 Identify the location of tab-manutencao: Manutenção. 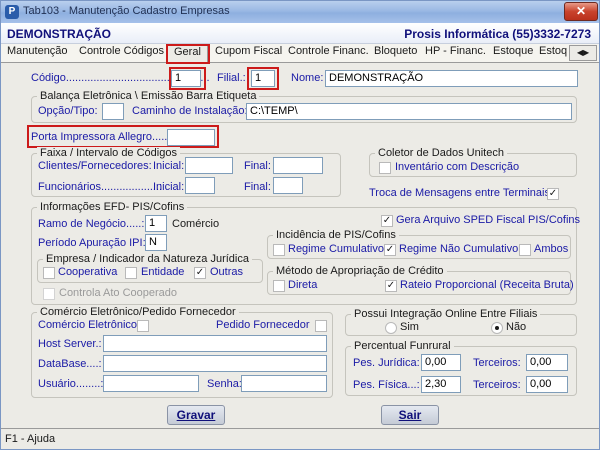
(37, 53).